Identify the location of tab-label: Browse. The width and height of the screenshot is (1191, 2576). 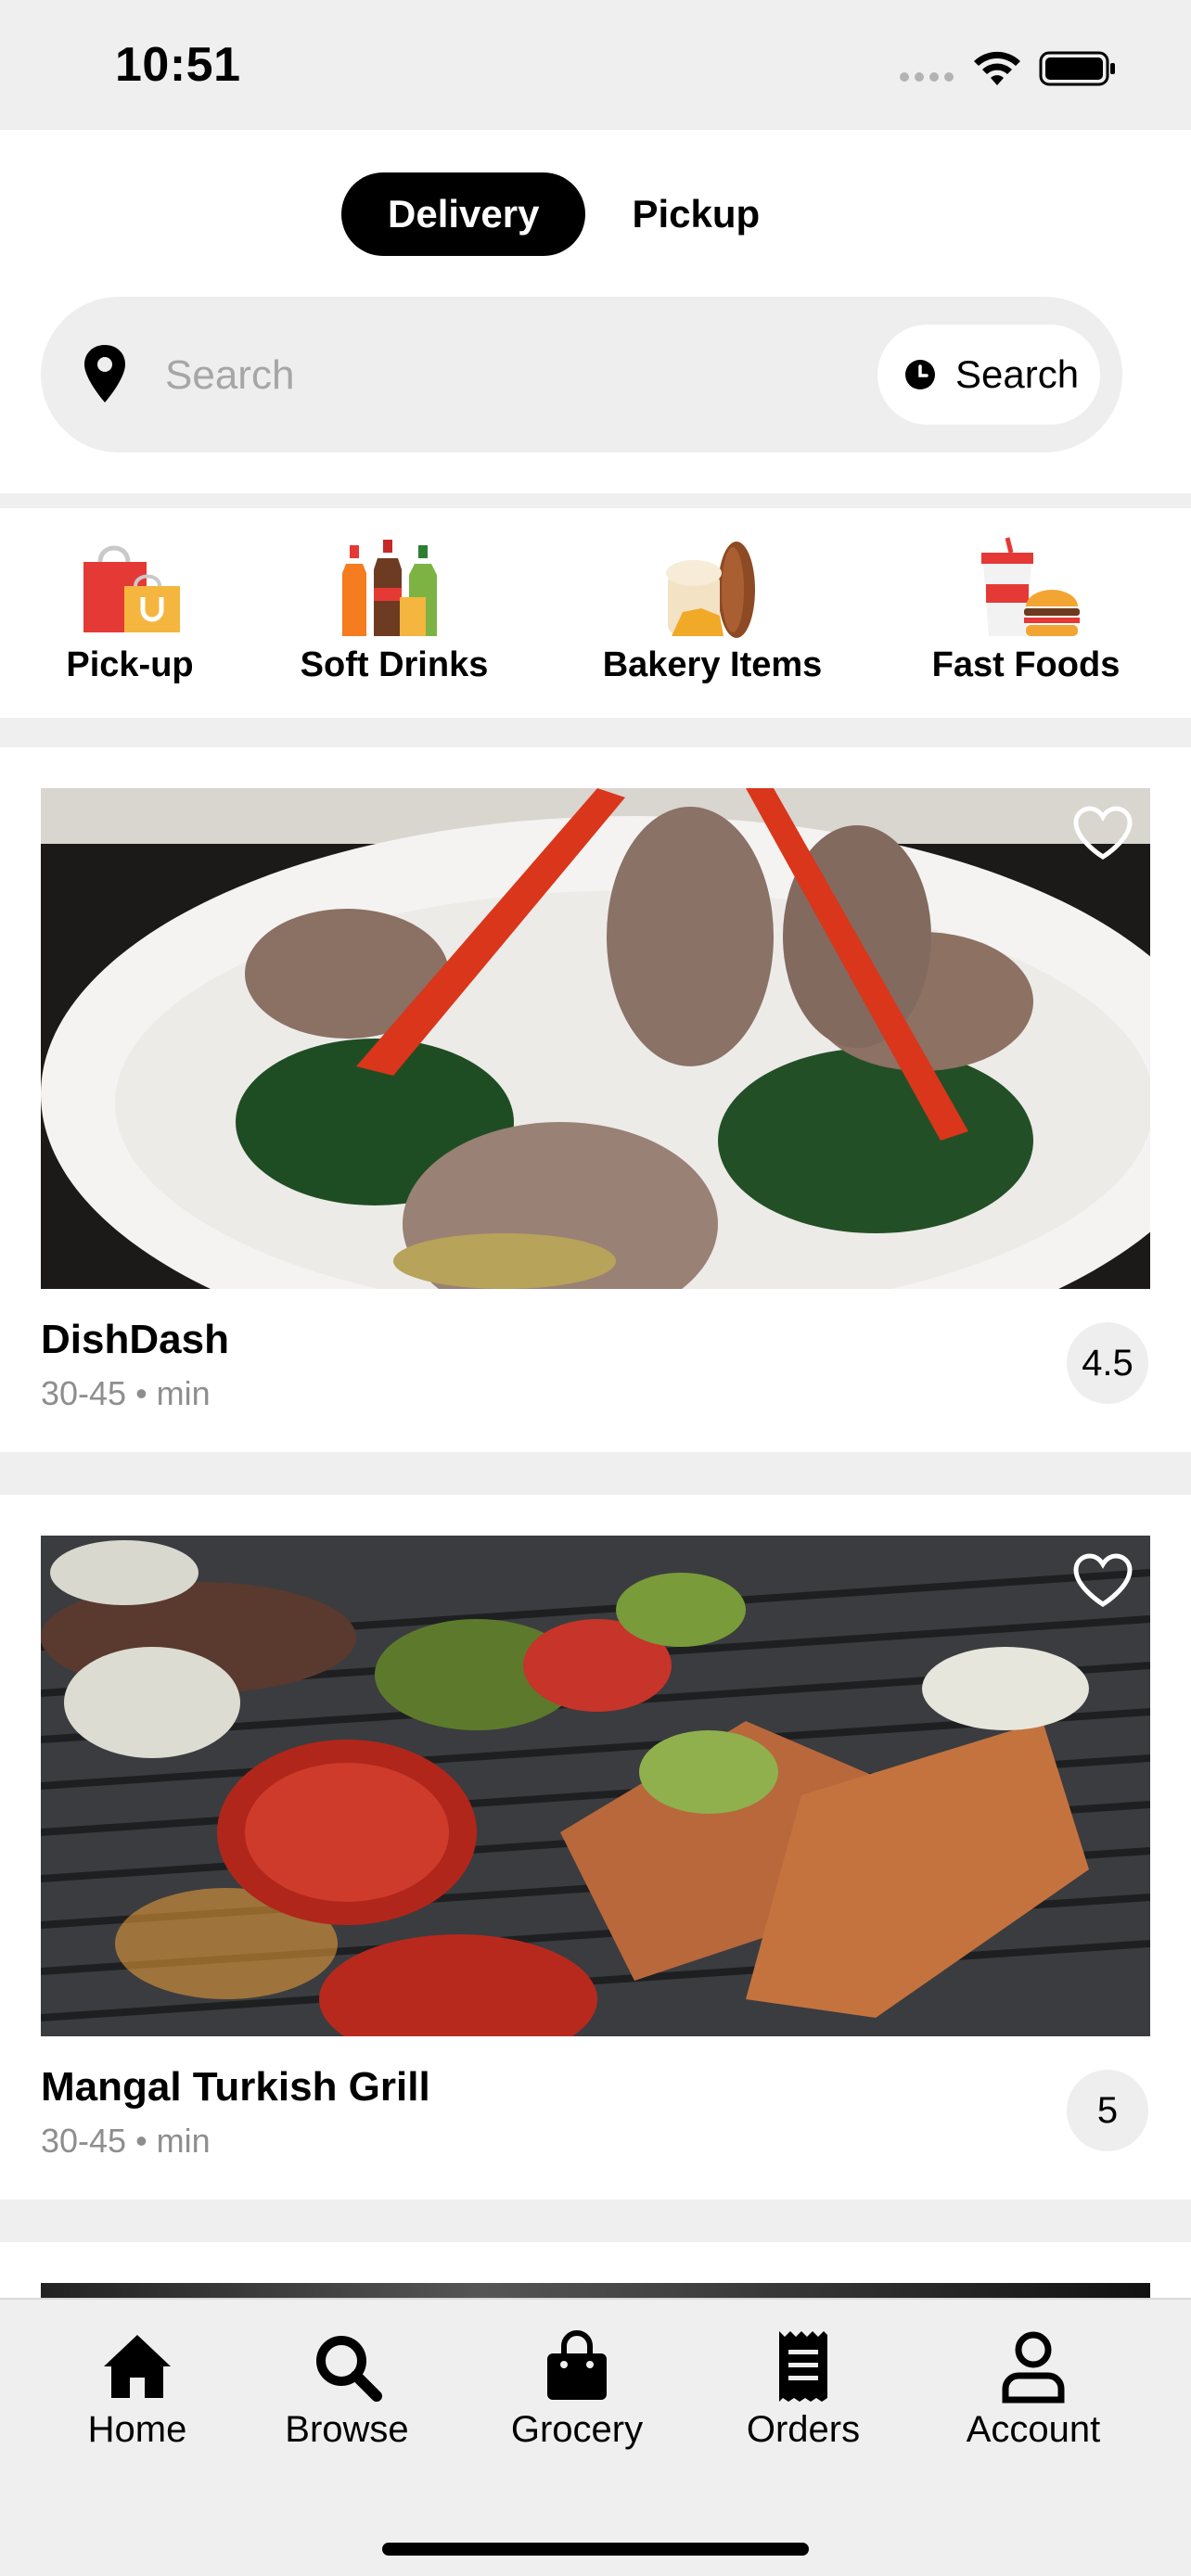
(347, 2430).